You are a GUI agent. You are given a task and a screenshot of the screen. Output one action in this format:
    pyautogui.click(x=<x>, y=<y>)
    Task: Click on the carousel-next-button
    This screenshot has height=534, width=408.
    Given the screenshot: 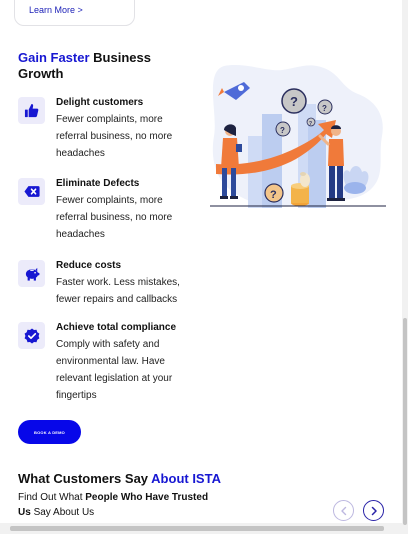 What is the action you would take?
    pyautogui.click(x=373, y=510)
    